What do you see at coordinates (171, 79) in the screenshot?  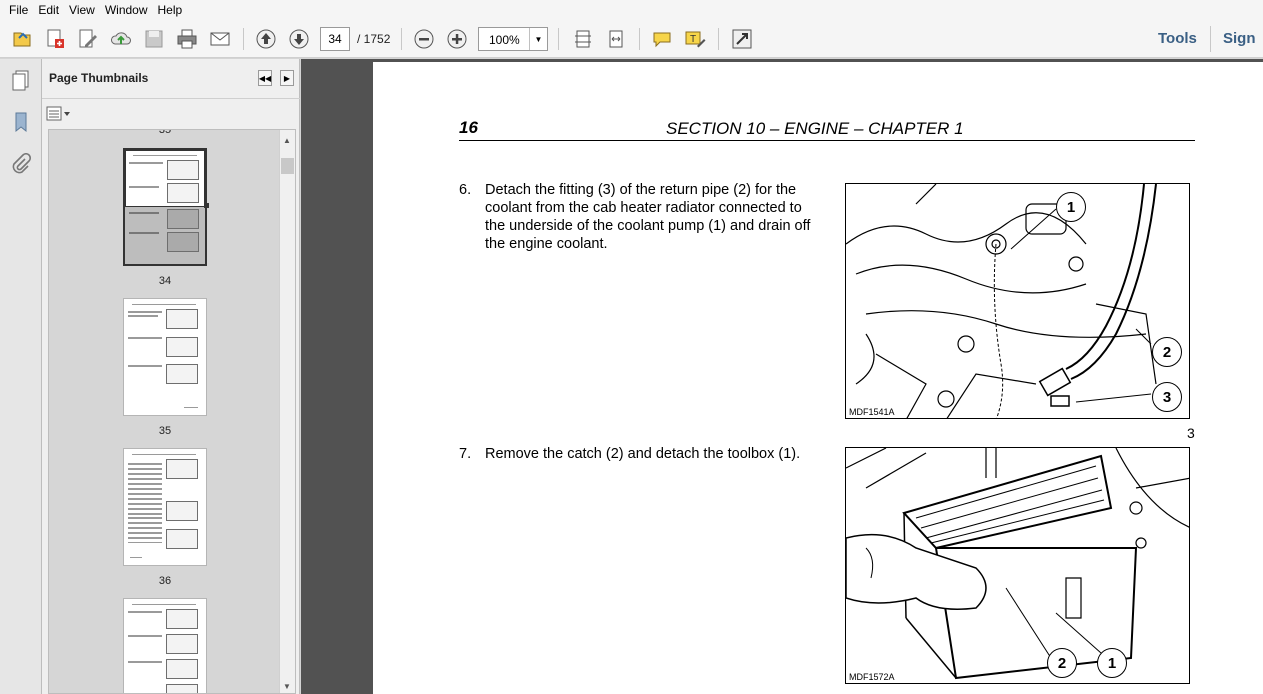 I see `thumbnail-panel-header: Page Thumbnails ◀◀ ▶` at bounding box center [171, 79].